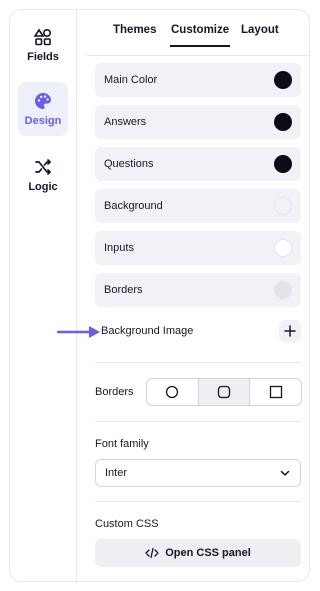 The image size is (320, 591). I want to click on font-family-label: Font family, so click(122, 444).